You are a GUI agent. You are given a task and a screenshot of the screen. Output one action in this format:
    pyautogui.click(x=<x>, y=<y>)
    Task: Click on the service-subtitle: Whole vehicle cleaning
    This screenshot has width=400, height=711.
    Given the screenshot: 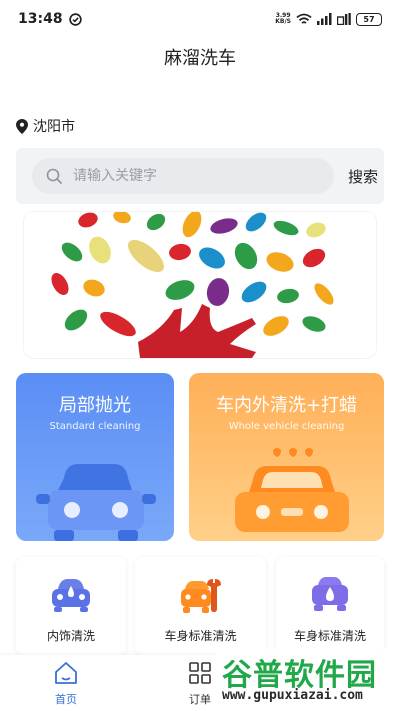 What is the action you would take?
    pyautogui.click(x=286, y=426)
    